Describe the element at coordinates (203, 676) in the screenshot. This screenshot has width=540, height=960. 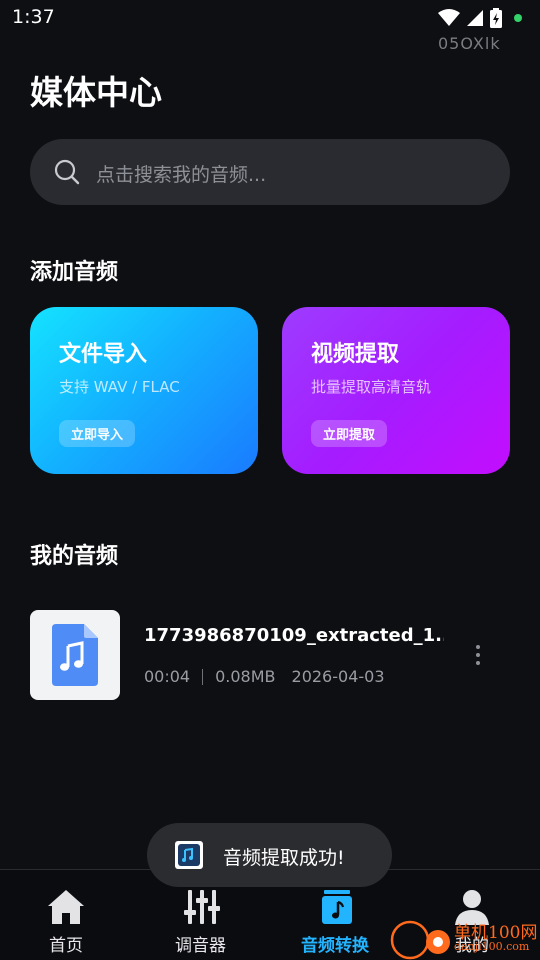
I see `meta-divider` at that location.